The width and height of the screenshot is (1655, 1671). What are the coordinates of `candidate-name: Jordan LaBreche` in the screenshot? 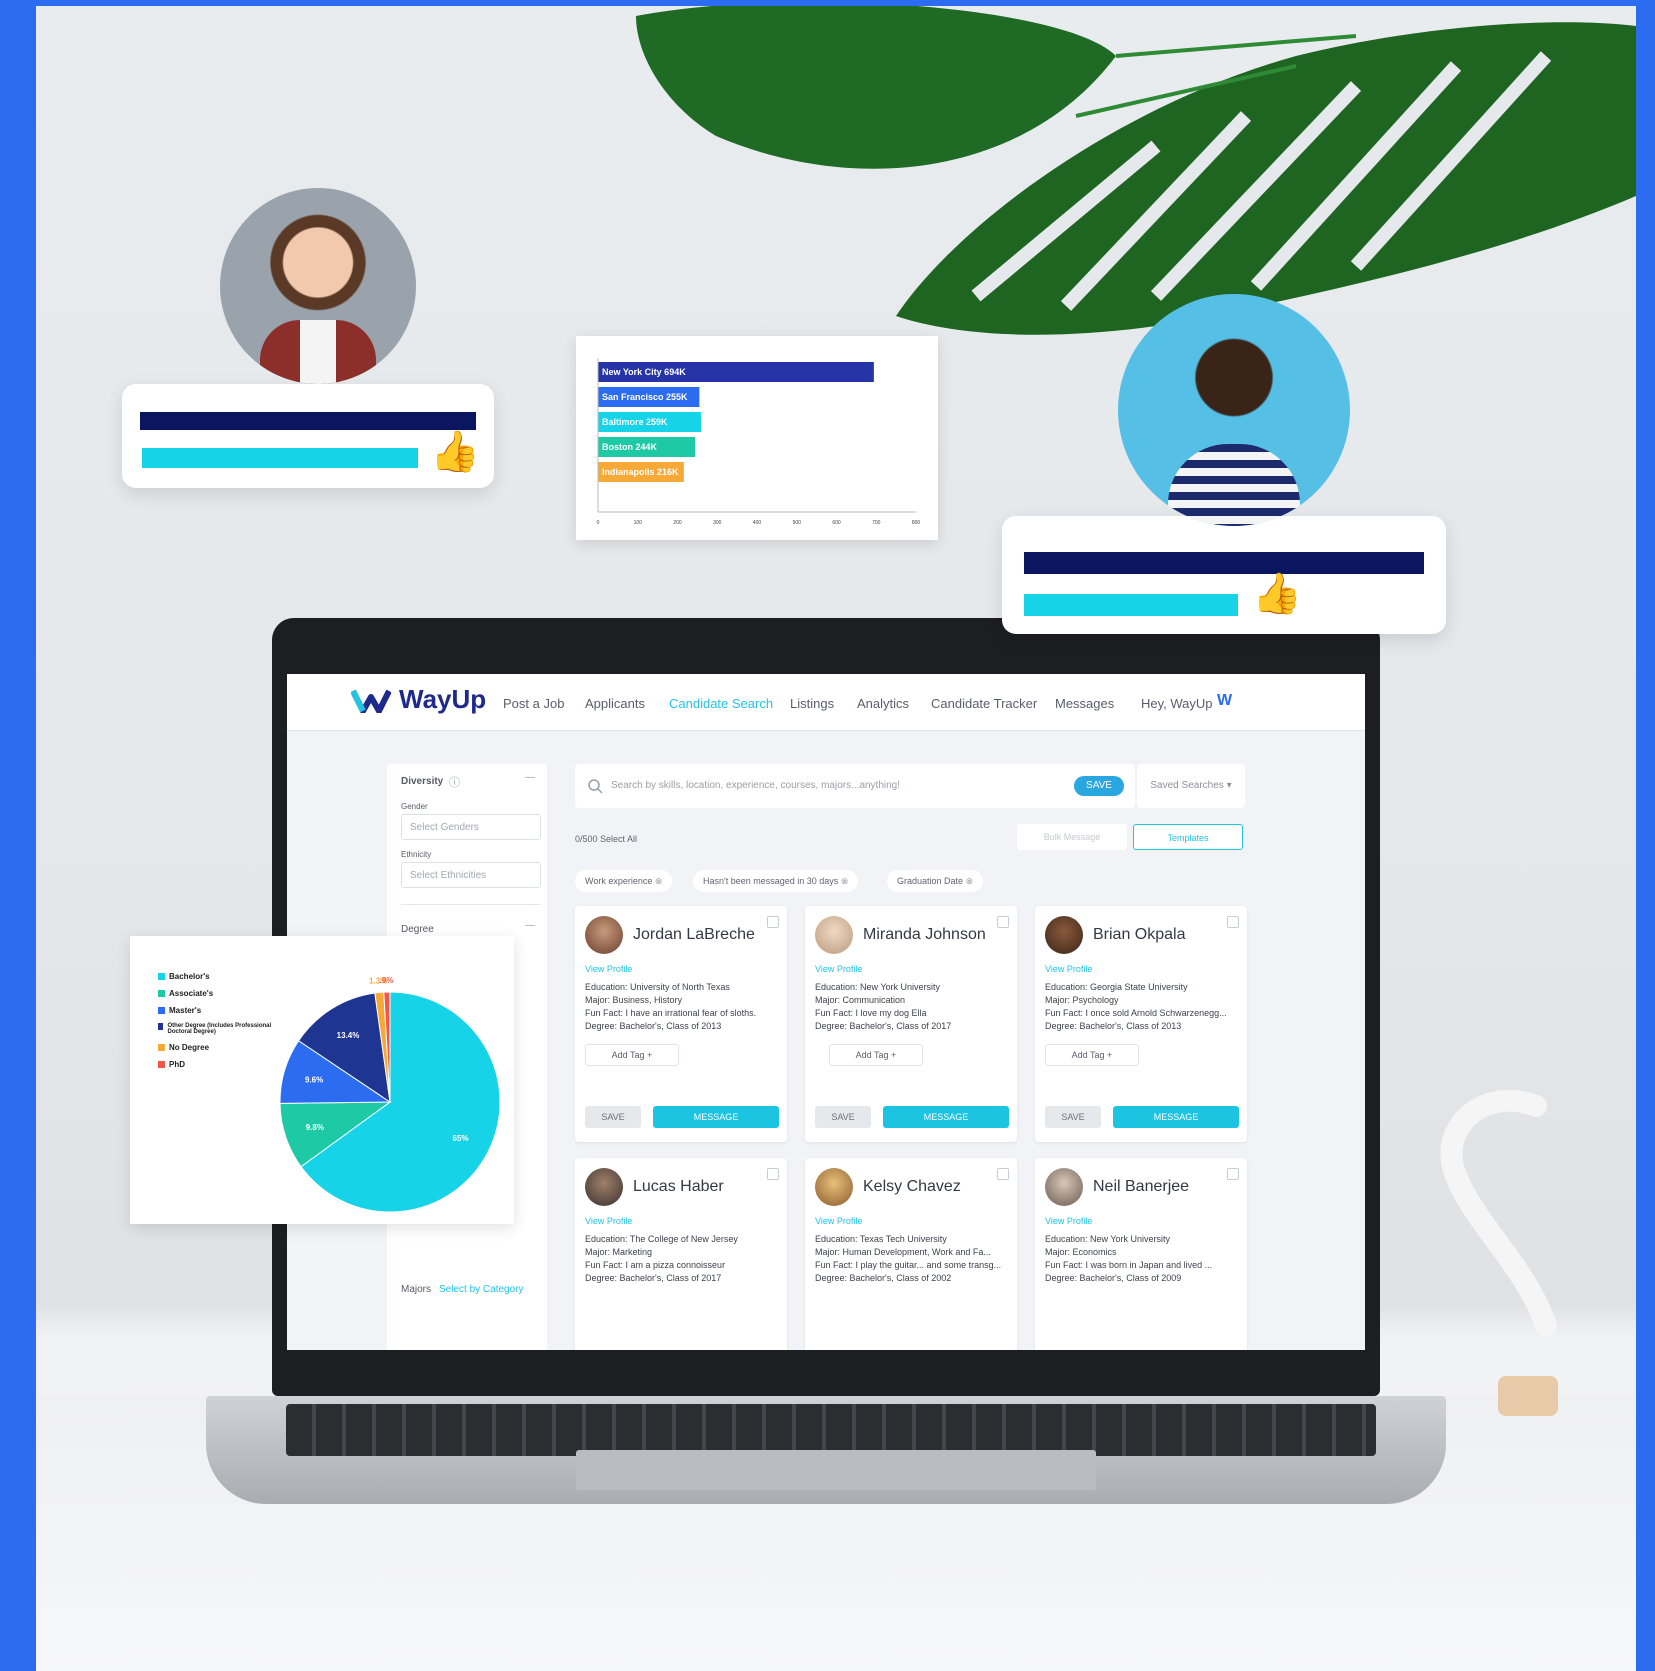 It's located at (694, 935).